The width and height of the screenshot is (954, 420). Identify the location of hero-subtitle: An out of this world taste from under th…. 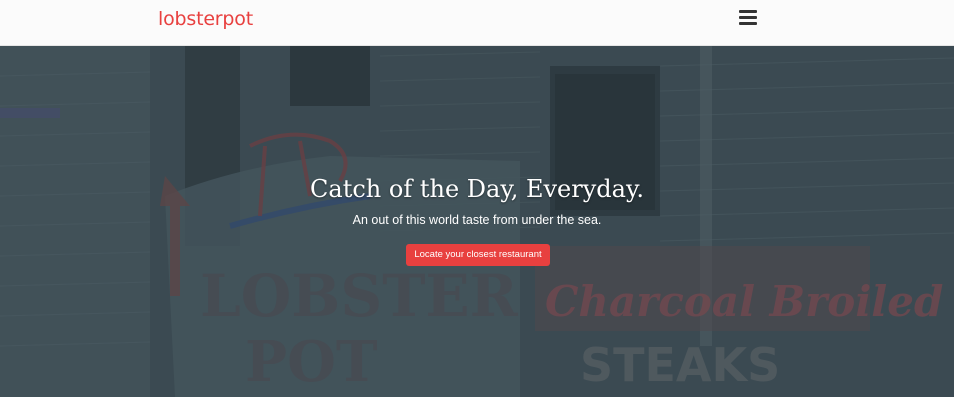
(477, 220).